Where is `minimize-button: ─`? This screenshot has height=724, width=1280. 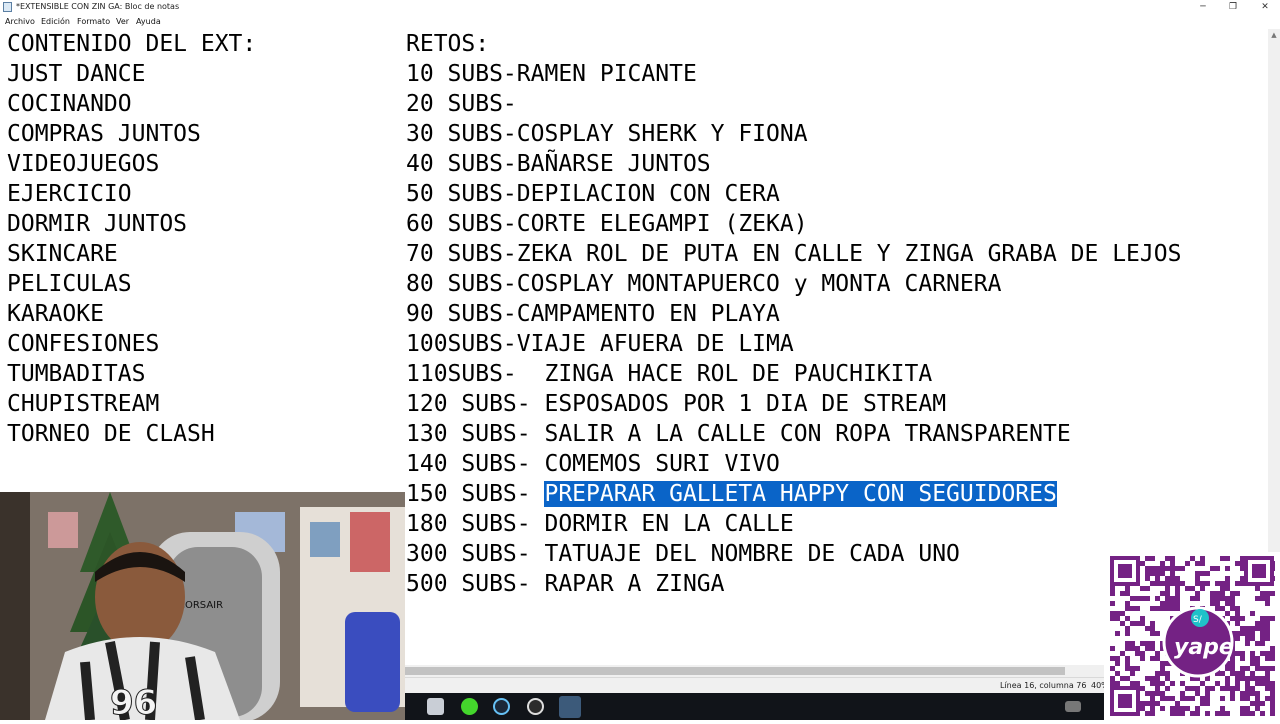 minimize-button: ─ is located at coordinates (1203, 7).